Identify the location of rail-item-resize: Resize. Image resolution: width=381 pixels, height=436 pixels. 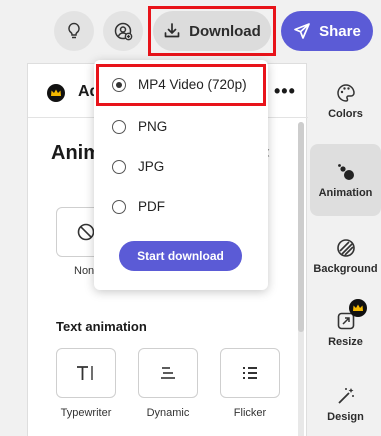
(345, 329).